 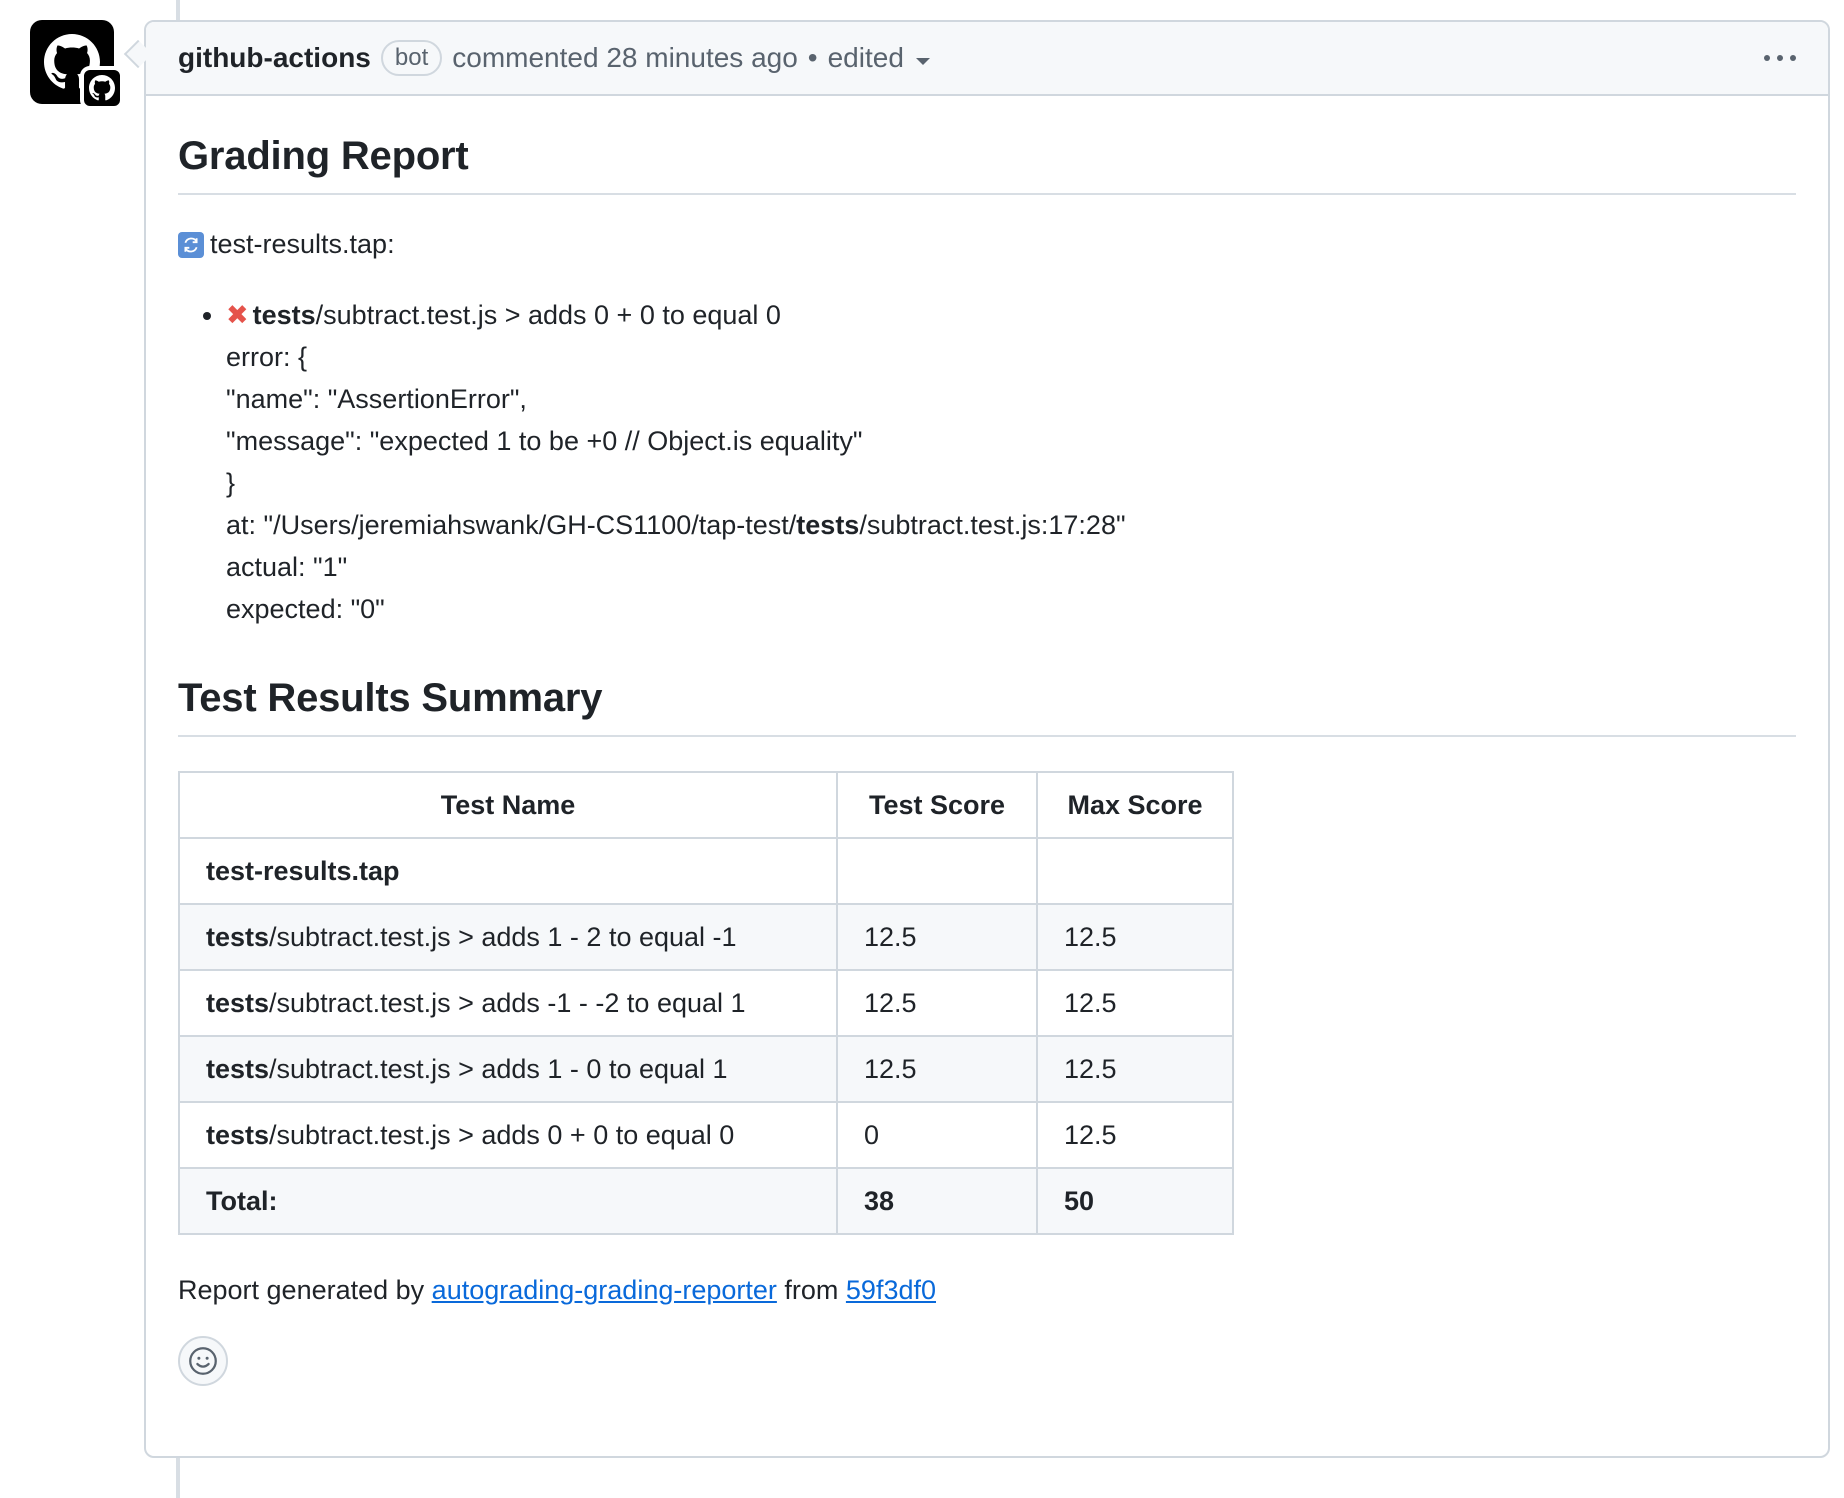 I want to click on total-label-cell: Total:, so click(x=508, y=1201).